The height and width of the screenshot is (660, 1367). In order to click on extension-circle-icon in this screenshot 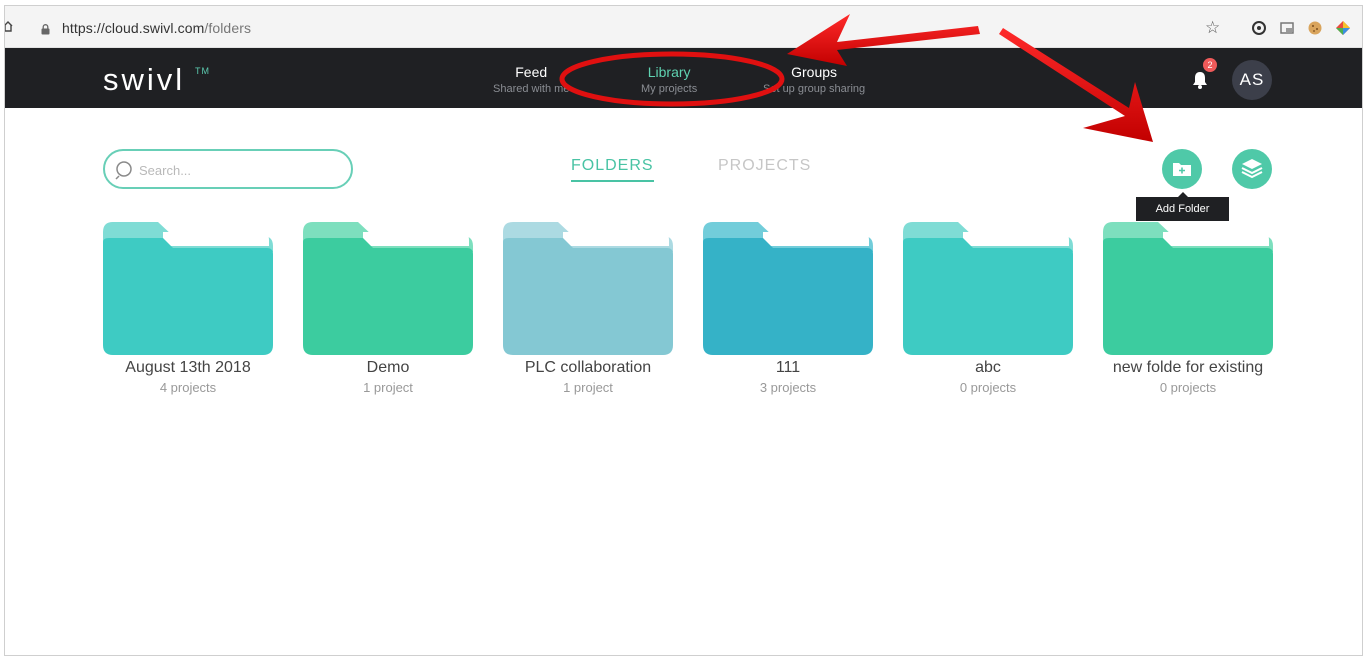, I will do `click(1259, 28)`.